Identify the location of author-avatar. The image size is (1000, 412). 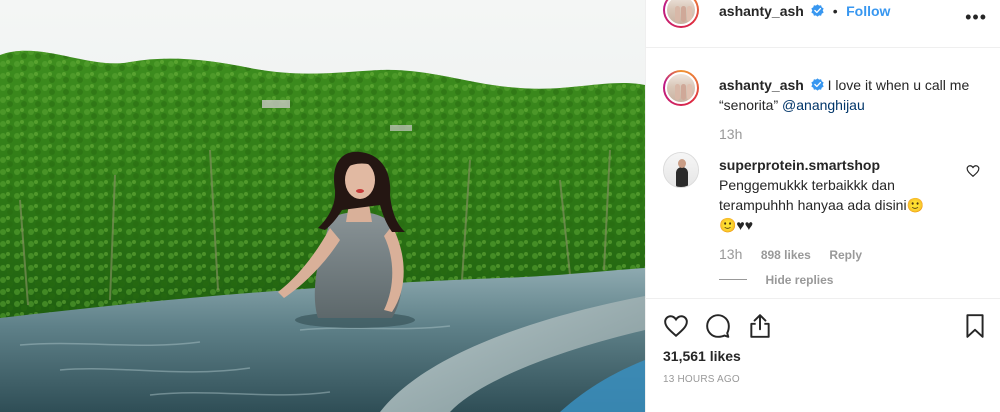
(681, 14).